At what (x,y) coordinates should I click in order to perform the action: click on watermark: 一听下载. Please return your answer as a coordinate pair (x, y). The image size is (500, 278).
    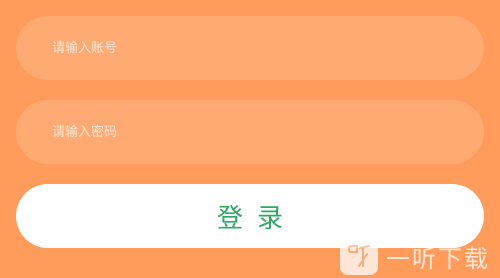
    Looking at the image, I should click on (415, 256).